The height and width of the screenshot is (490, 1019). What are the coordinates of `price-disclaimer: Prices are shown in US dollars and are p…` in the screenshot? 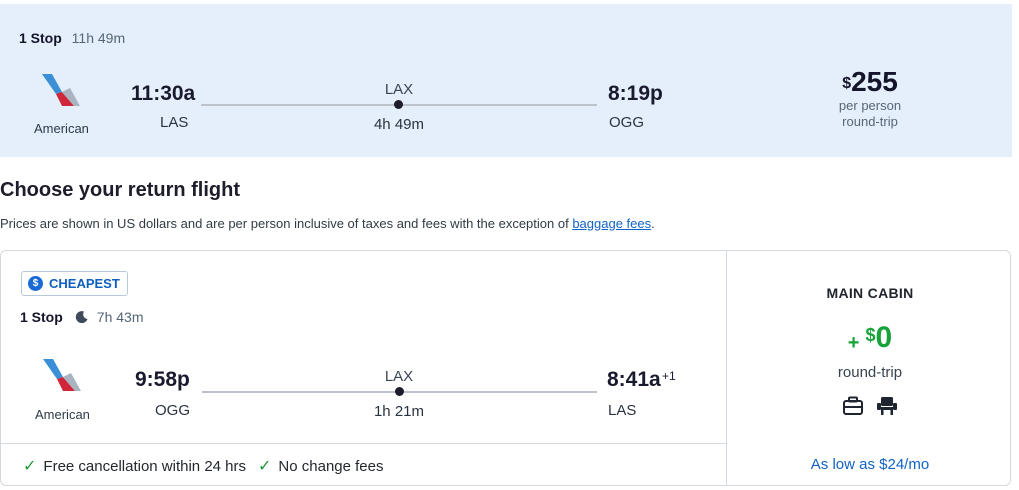 It's located at (327, 223).